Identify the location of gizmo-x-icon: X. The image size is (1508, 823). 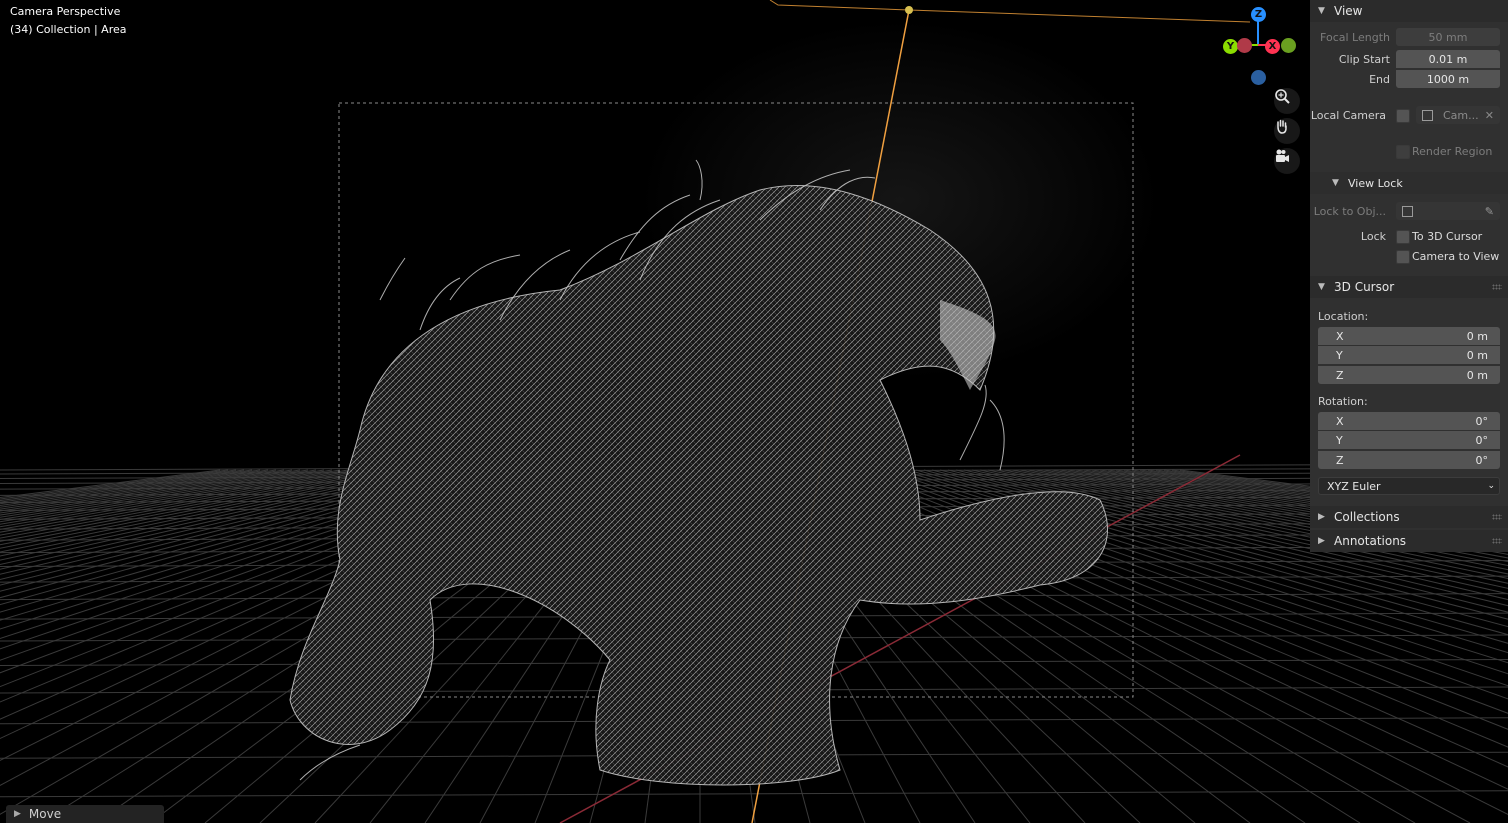
(1272, 46).